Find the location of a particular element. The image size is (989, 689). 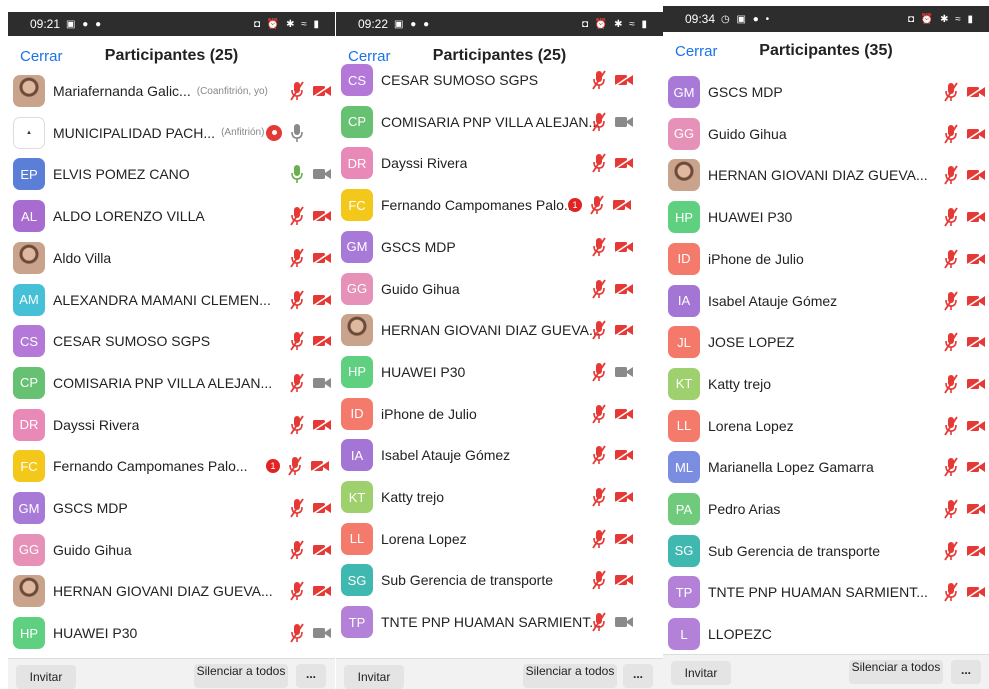

participant-name: Sub Gerencia de transporte is located at coordinates (467, 580).